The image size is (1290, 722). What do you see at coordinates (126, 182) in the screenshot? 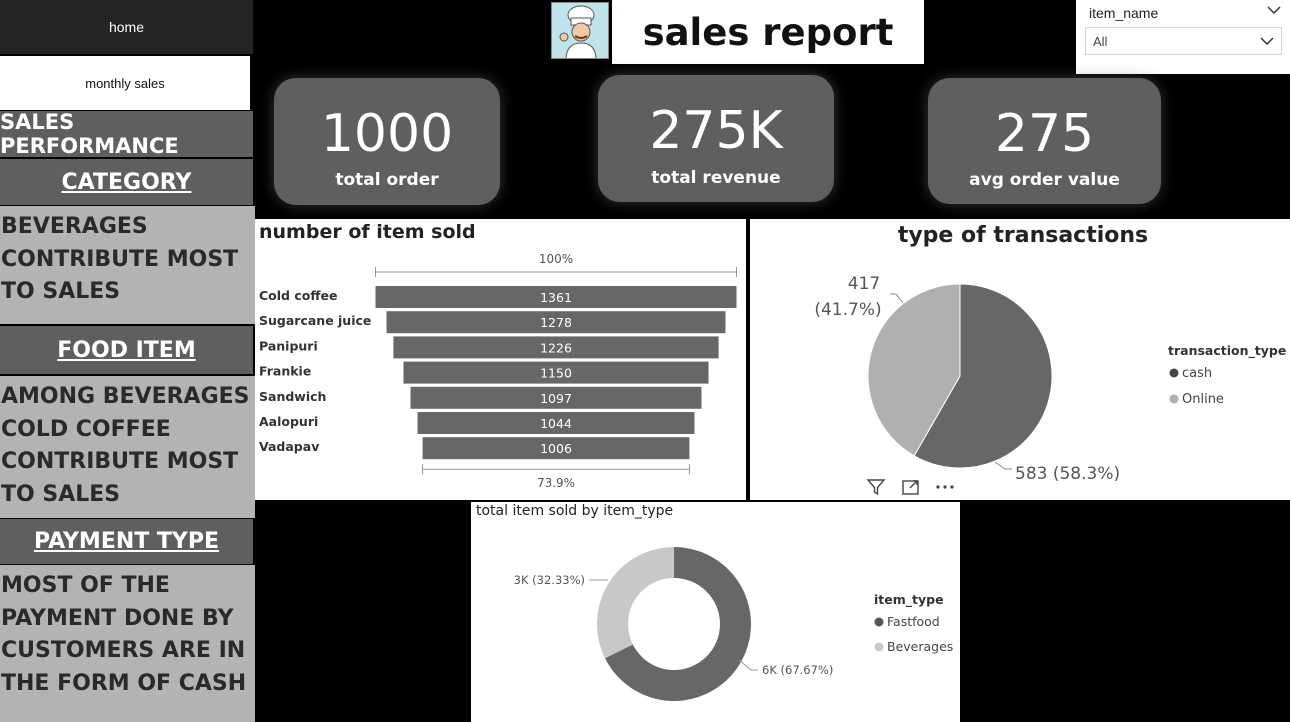
I see `category-heading: CATEGORY` at bounding box center [126, 182].